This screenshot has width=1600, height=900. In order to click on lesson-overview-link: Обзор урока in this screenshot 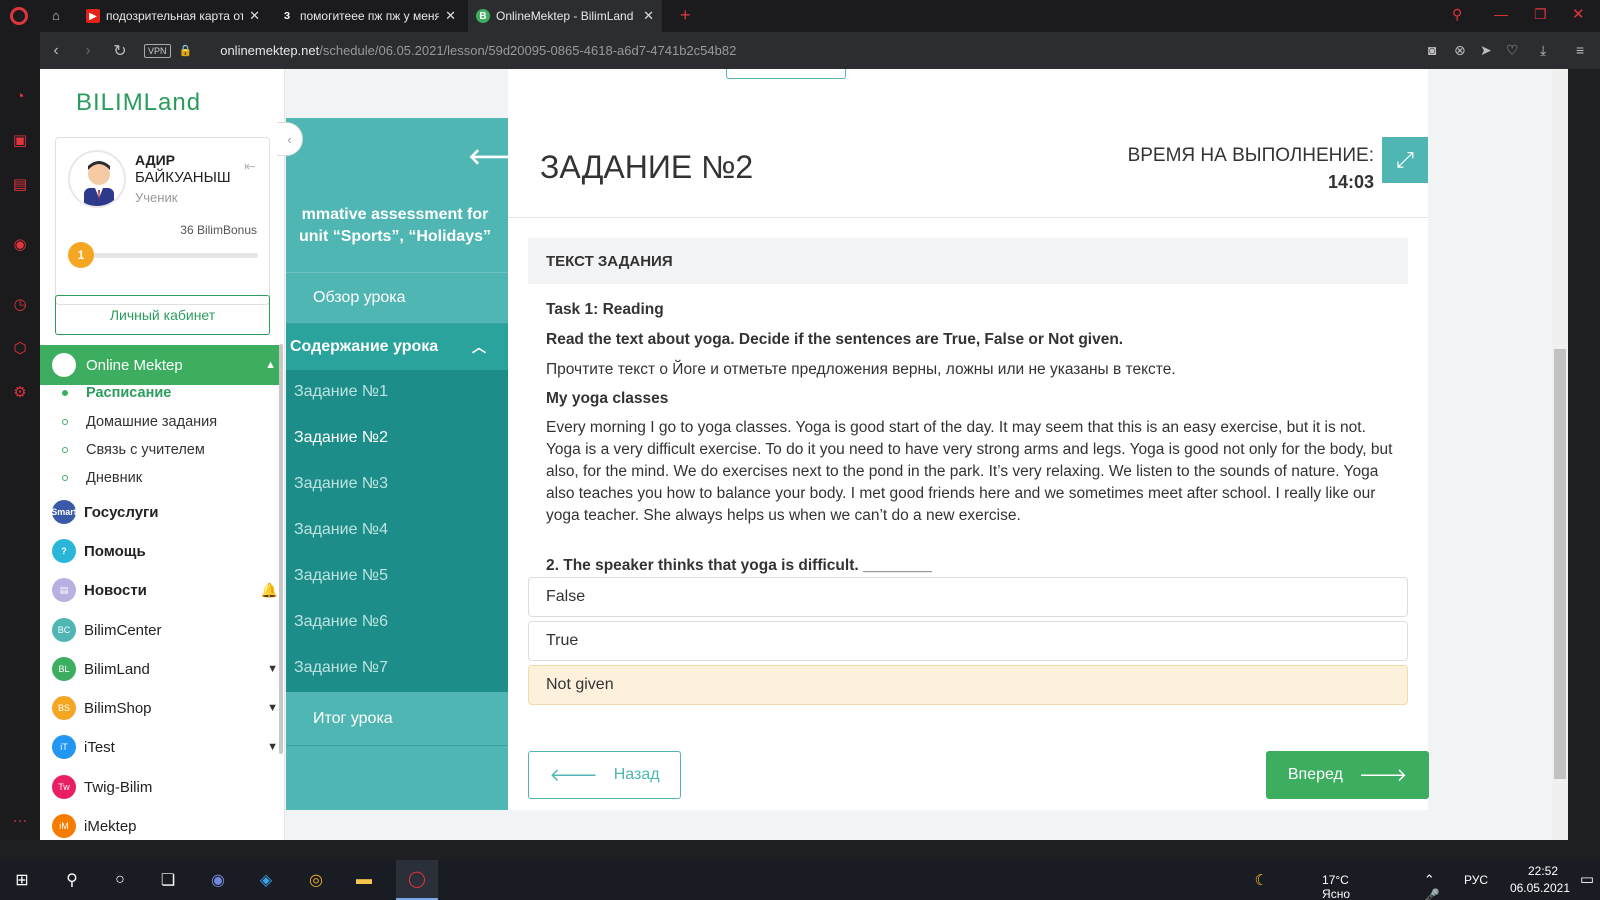, I will do `click(397, 298)`.